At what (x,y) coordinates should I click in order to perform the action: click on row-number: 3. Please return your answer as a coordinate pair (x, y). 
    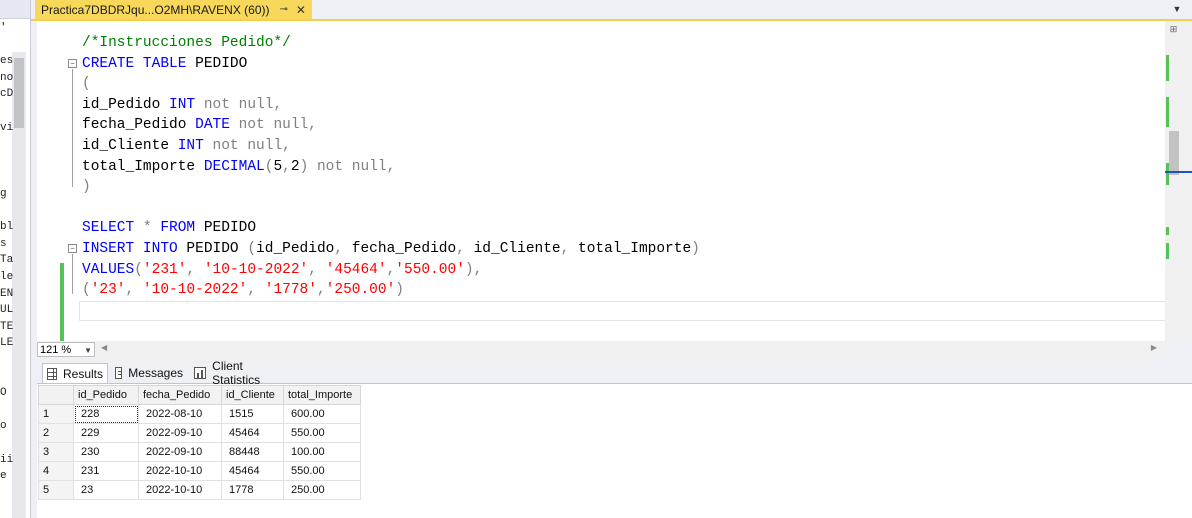
    Looking at the image, I should click on (56, 452).